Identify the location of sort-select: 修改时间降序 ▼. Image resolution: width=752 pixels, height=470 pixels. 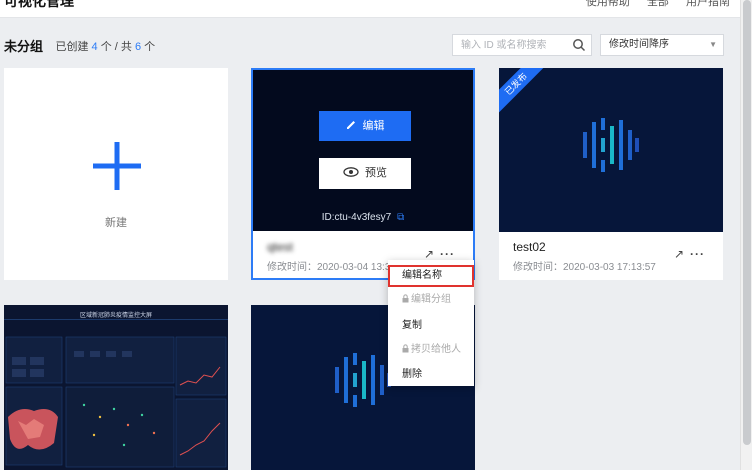
(662, 45).